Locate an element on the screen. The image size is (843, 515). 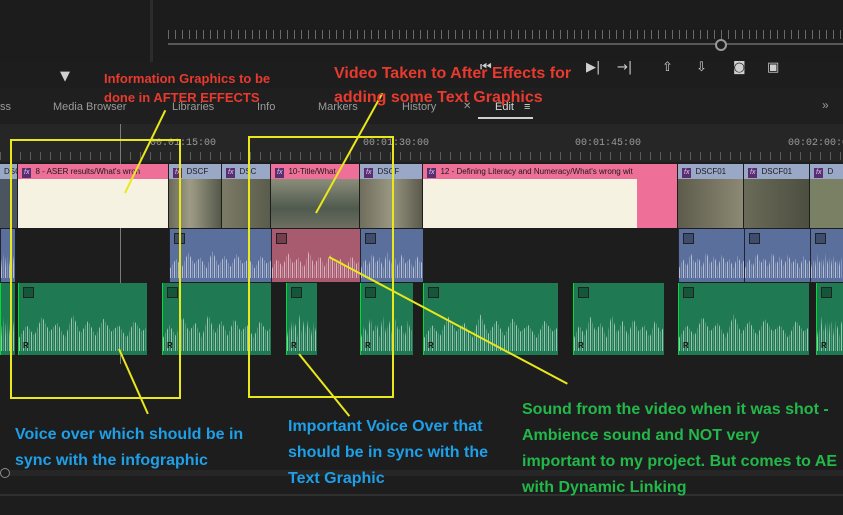
playhead-knob is located at coordinates (721, 45).